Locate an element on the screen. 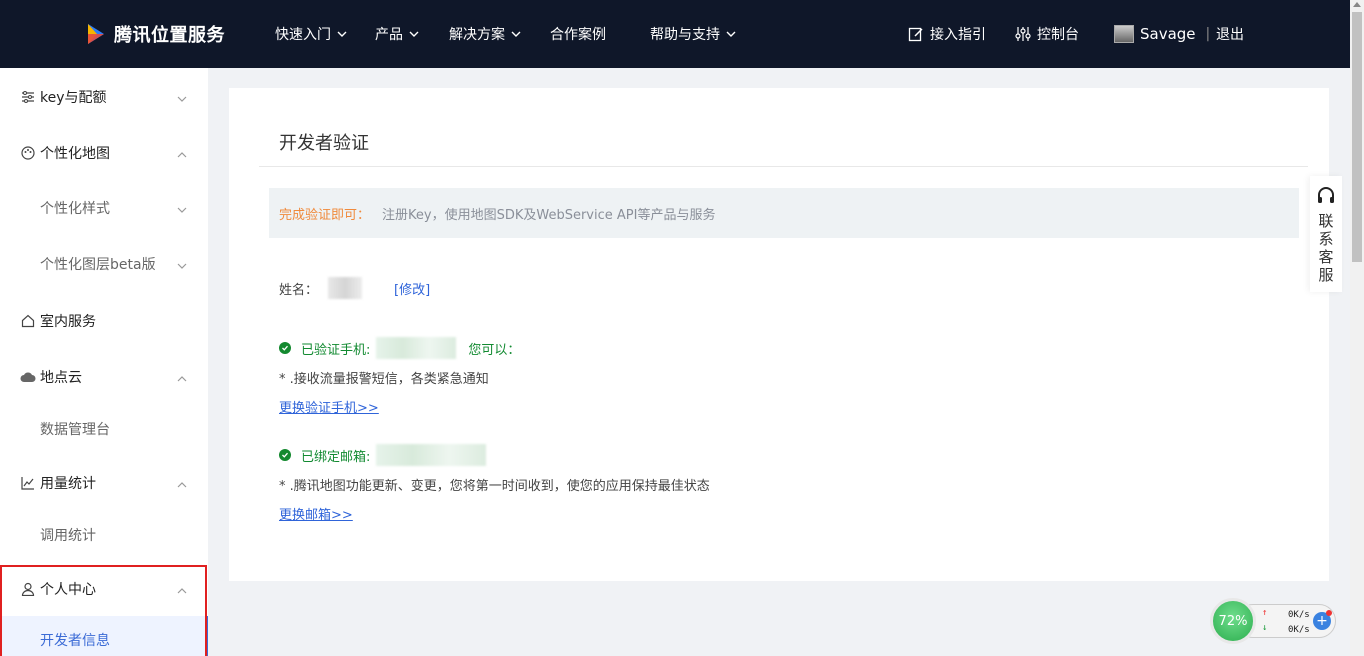 This screenshot has height=656, width=1364. phone-desc: * .接收流量报警短信，各类紧急通知 is located at coordinates (384, 379).